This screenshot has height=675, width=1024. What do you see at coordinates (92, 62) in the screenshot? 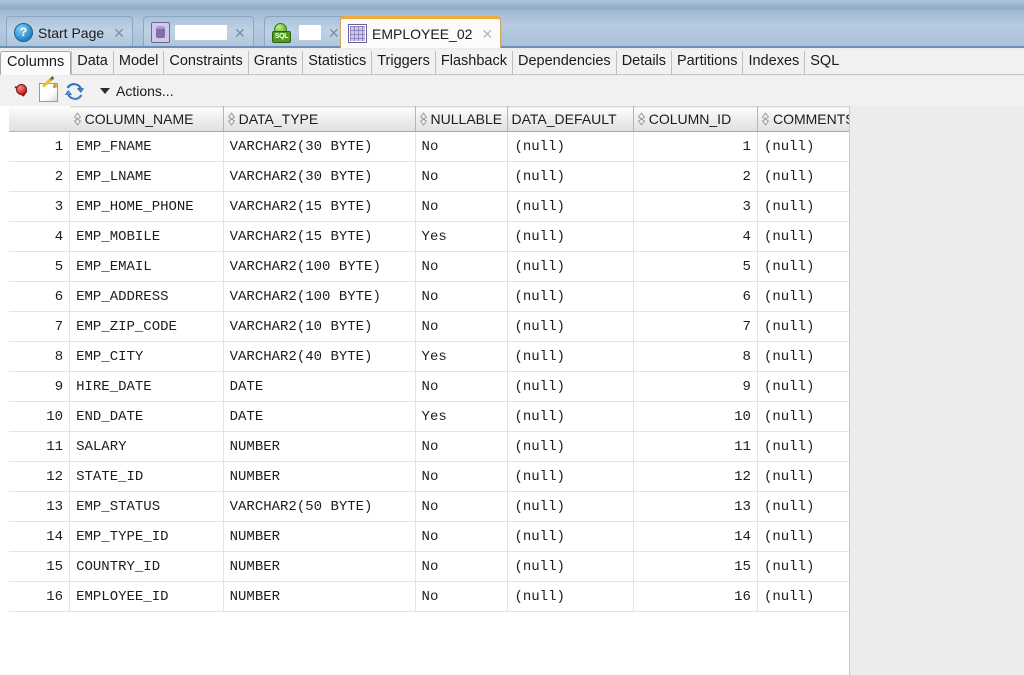
I see `tab-data: Data` at bounding box center [92, 62].